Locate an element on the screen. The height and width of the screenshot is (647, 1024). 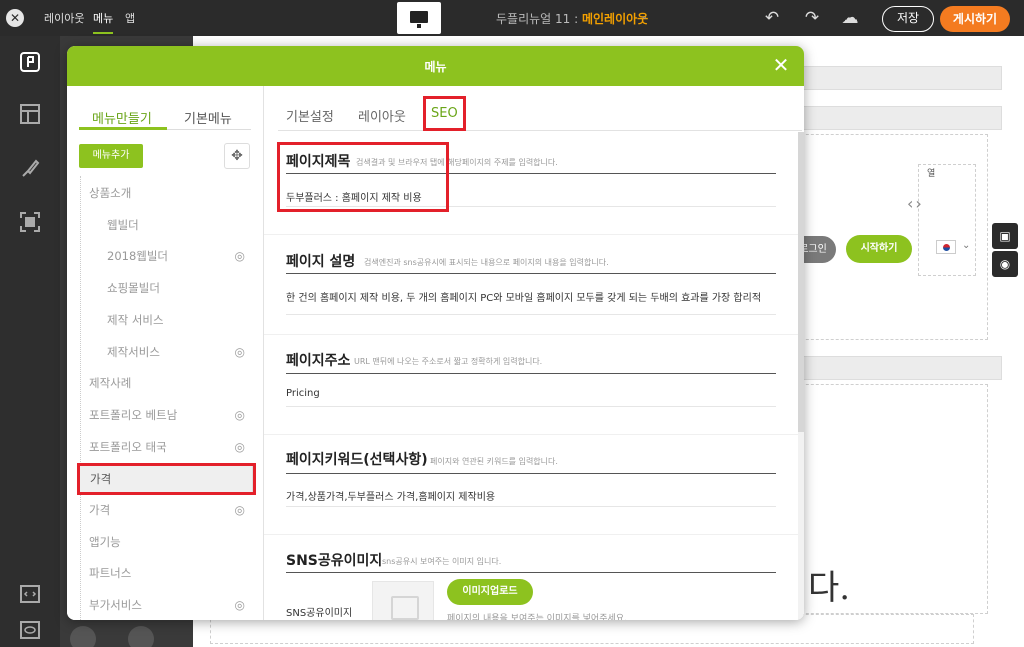
seo-page-url-input: Pricing is located at coordinates (532, 393).